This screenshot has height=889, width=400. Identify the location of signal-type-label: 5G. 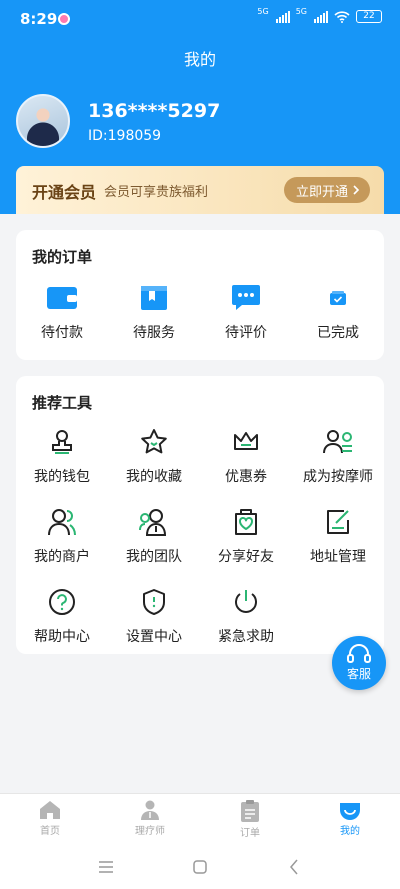
(263, 11).